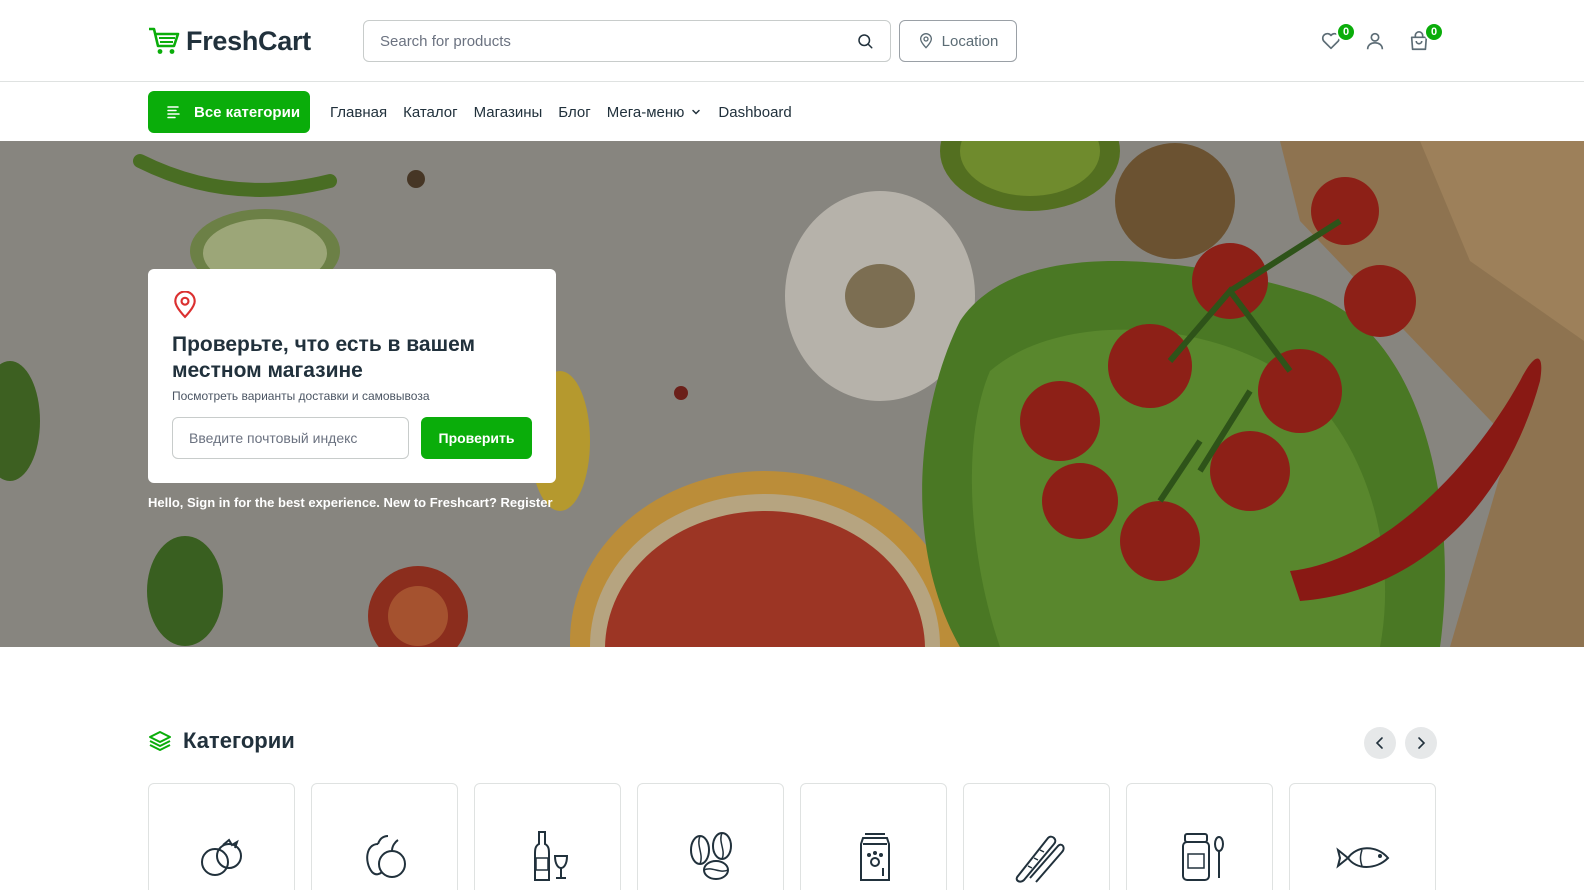 This screenshot has width=1584, height=890. I want to click on brand-logo: FreshCart, so click(229, 41).